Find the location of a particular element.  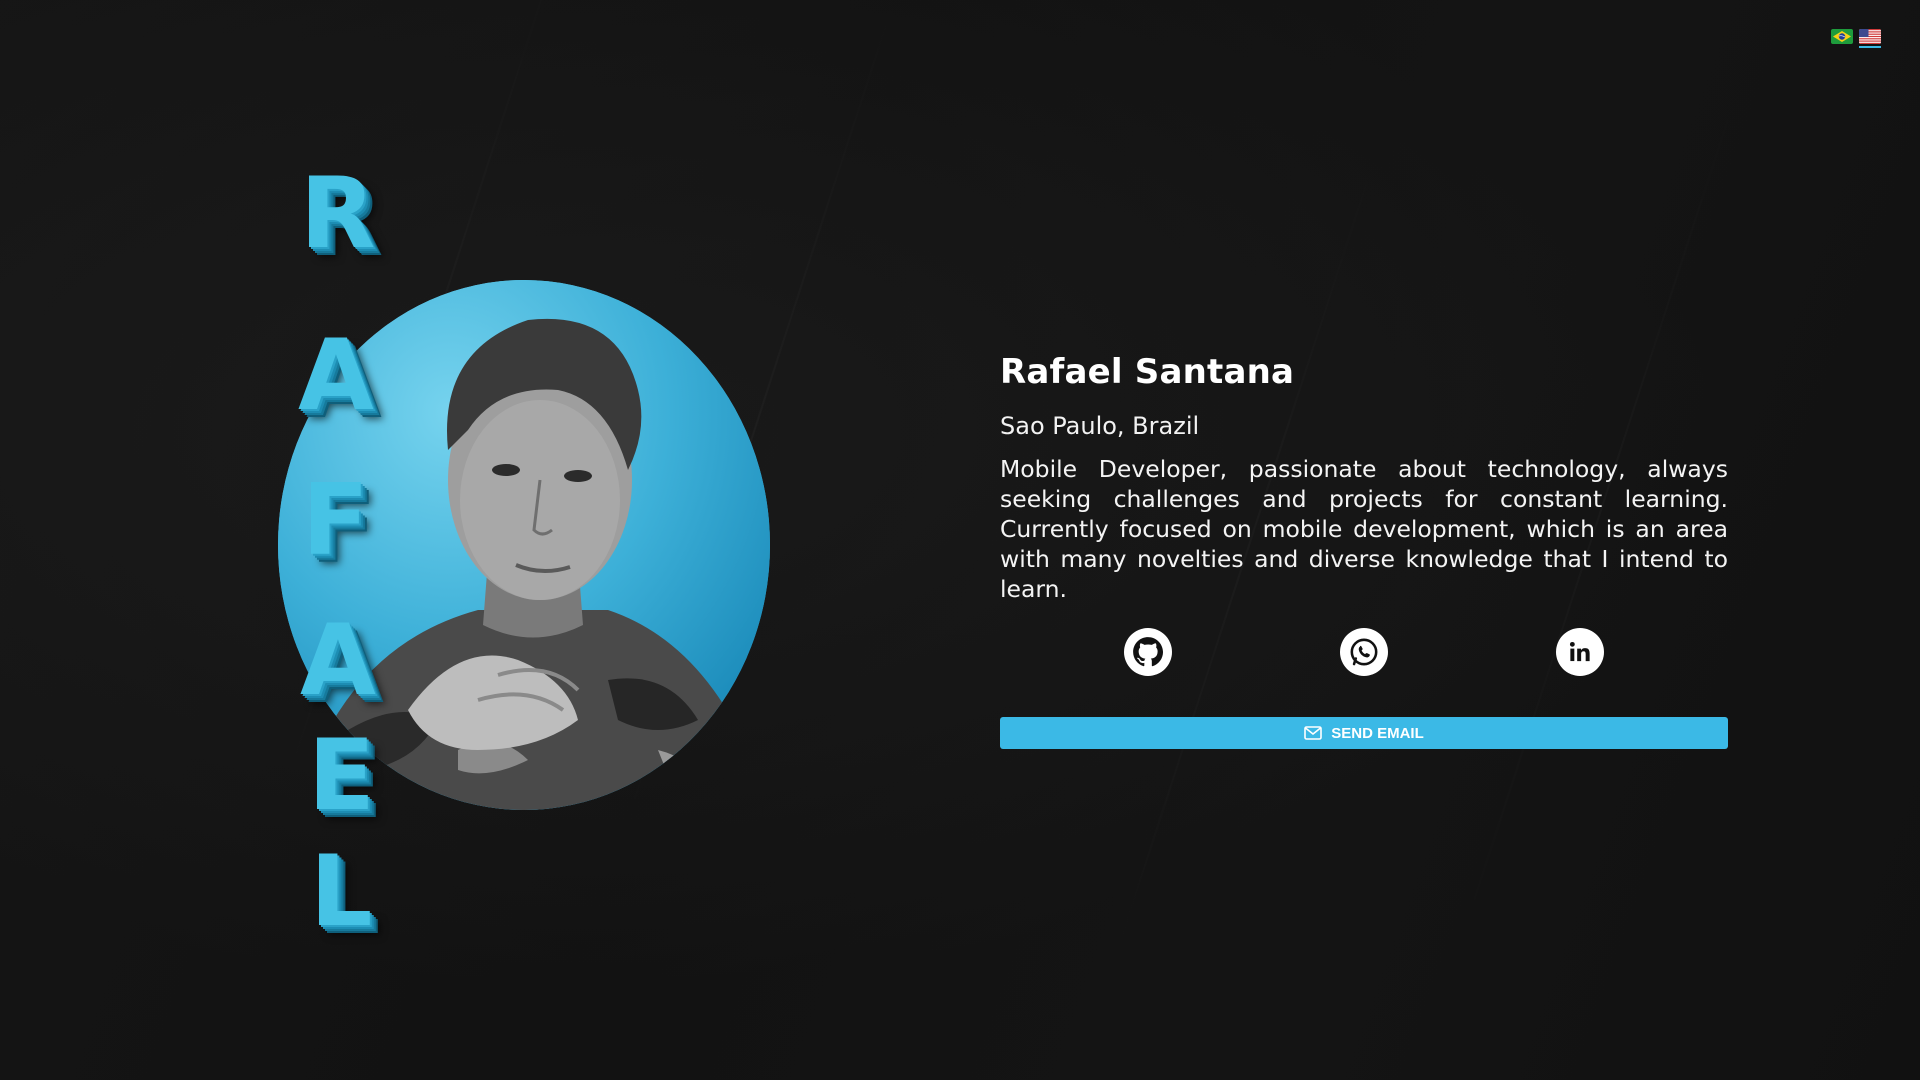

profile-name: Rafael Santana is located at coordinates (1147, 372).